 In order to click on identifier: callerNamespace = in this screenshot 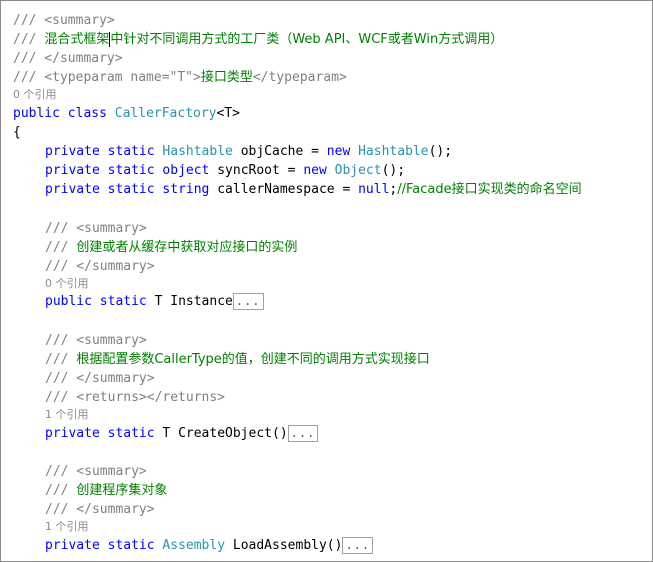, I will do `click(284, 190)`.